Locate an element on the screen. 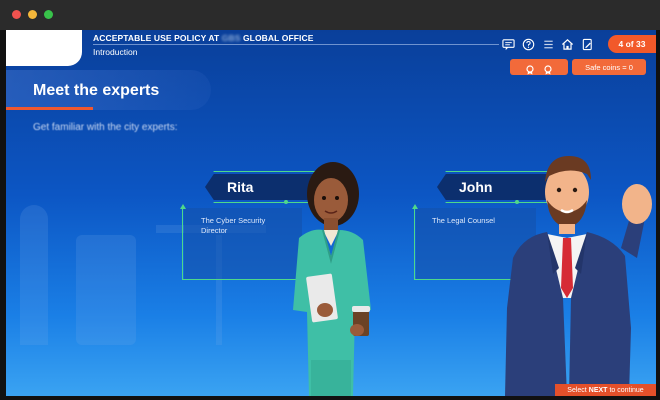  title-underline is located at coordinates (49, 108).